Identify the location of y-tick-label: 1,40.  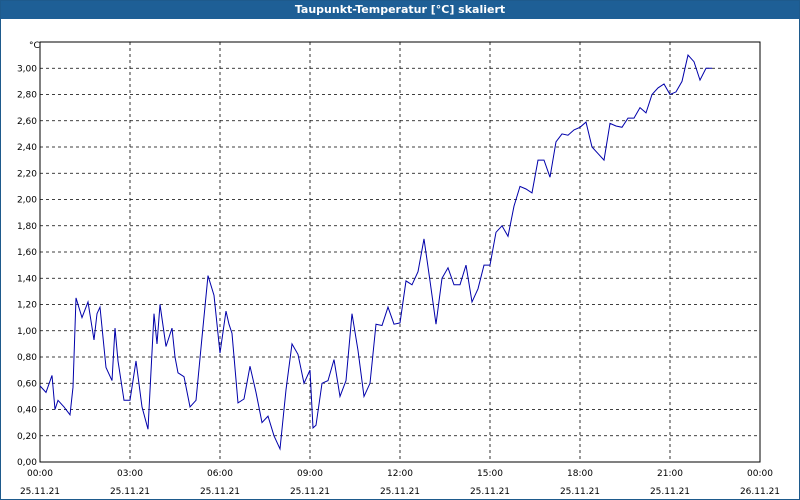
(27, 279).